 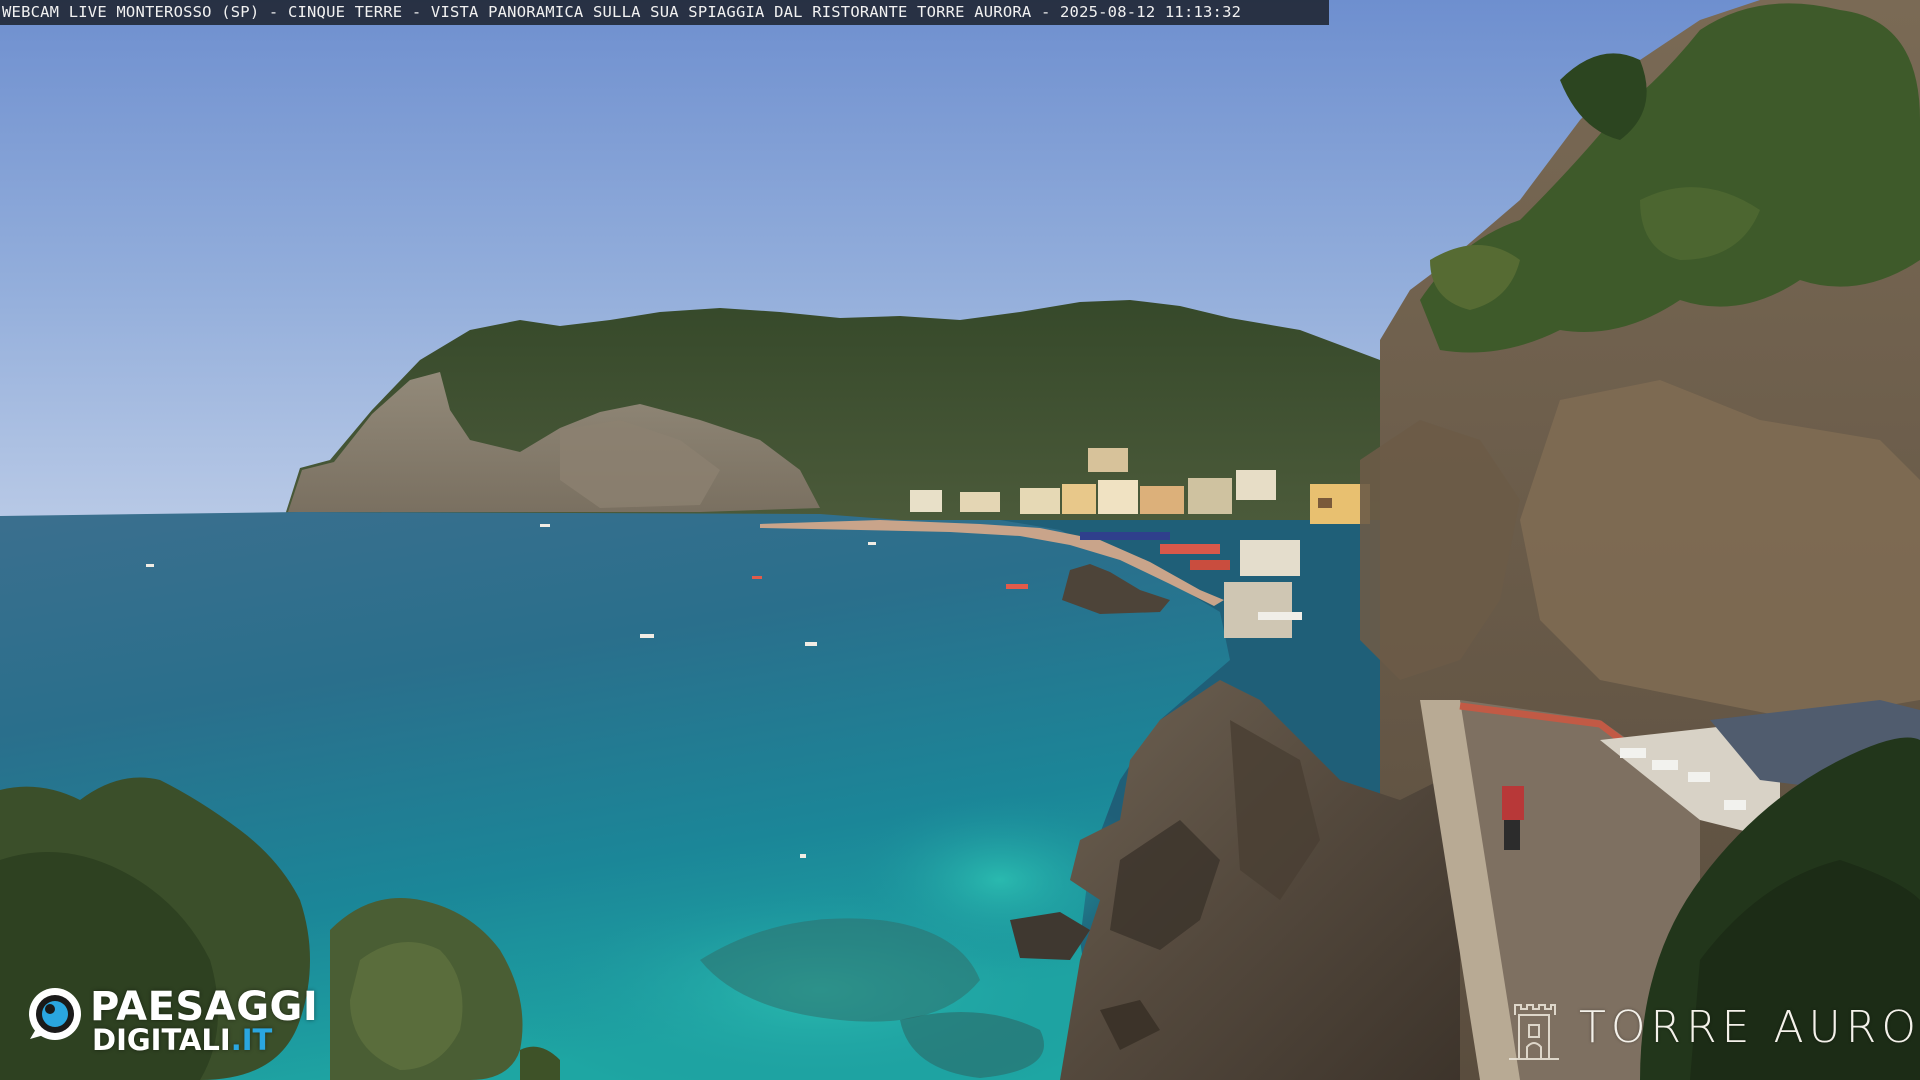 What do you see at coordinates (1749, 1027) in the screenshot?
I see `sponsor-name: TORRE AURORA` at bounding box center [1749, 1027].